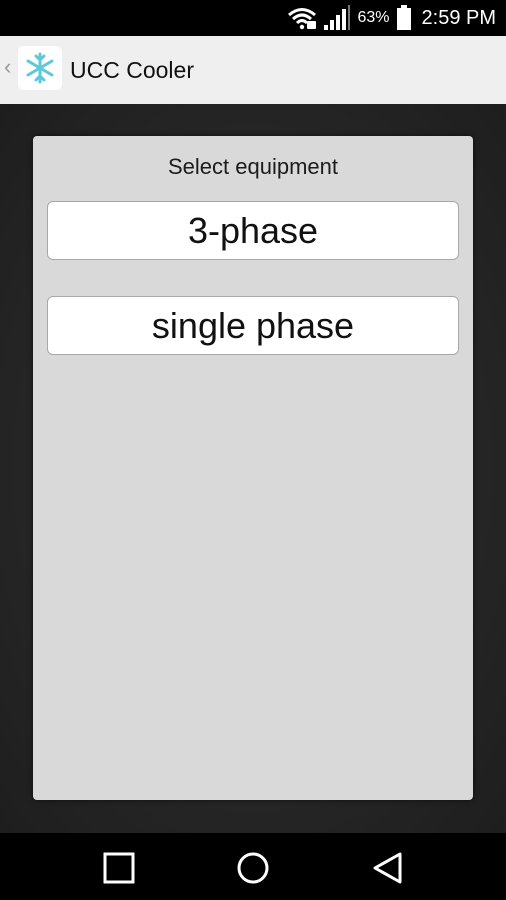 Image resolution: width=506 pixels, height=900 pixels. I want to click on snowflake-icon, so click(40, 68).